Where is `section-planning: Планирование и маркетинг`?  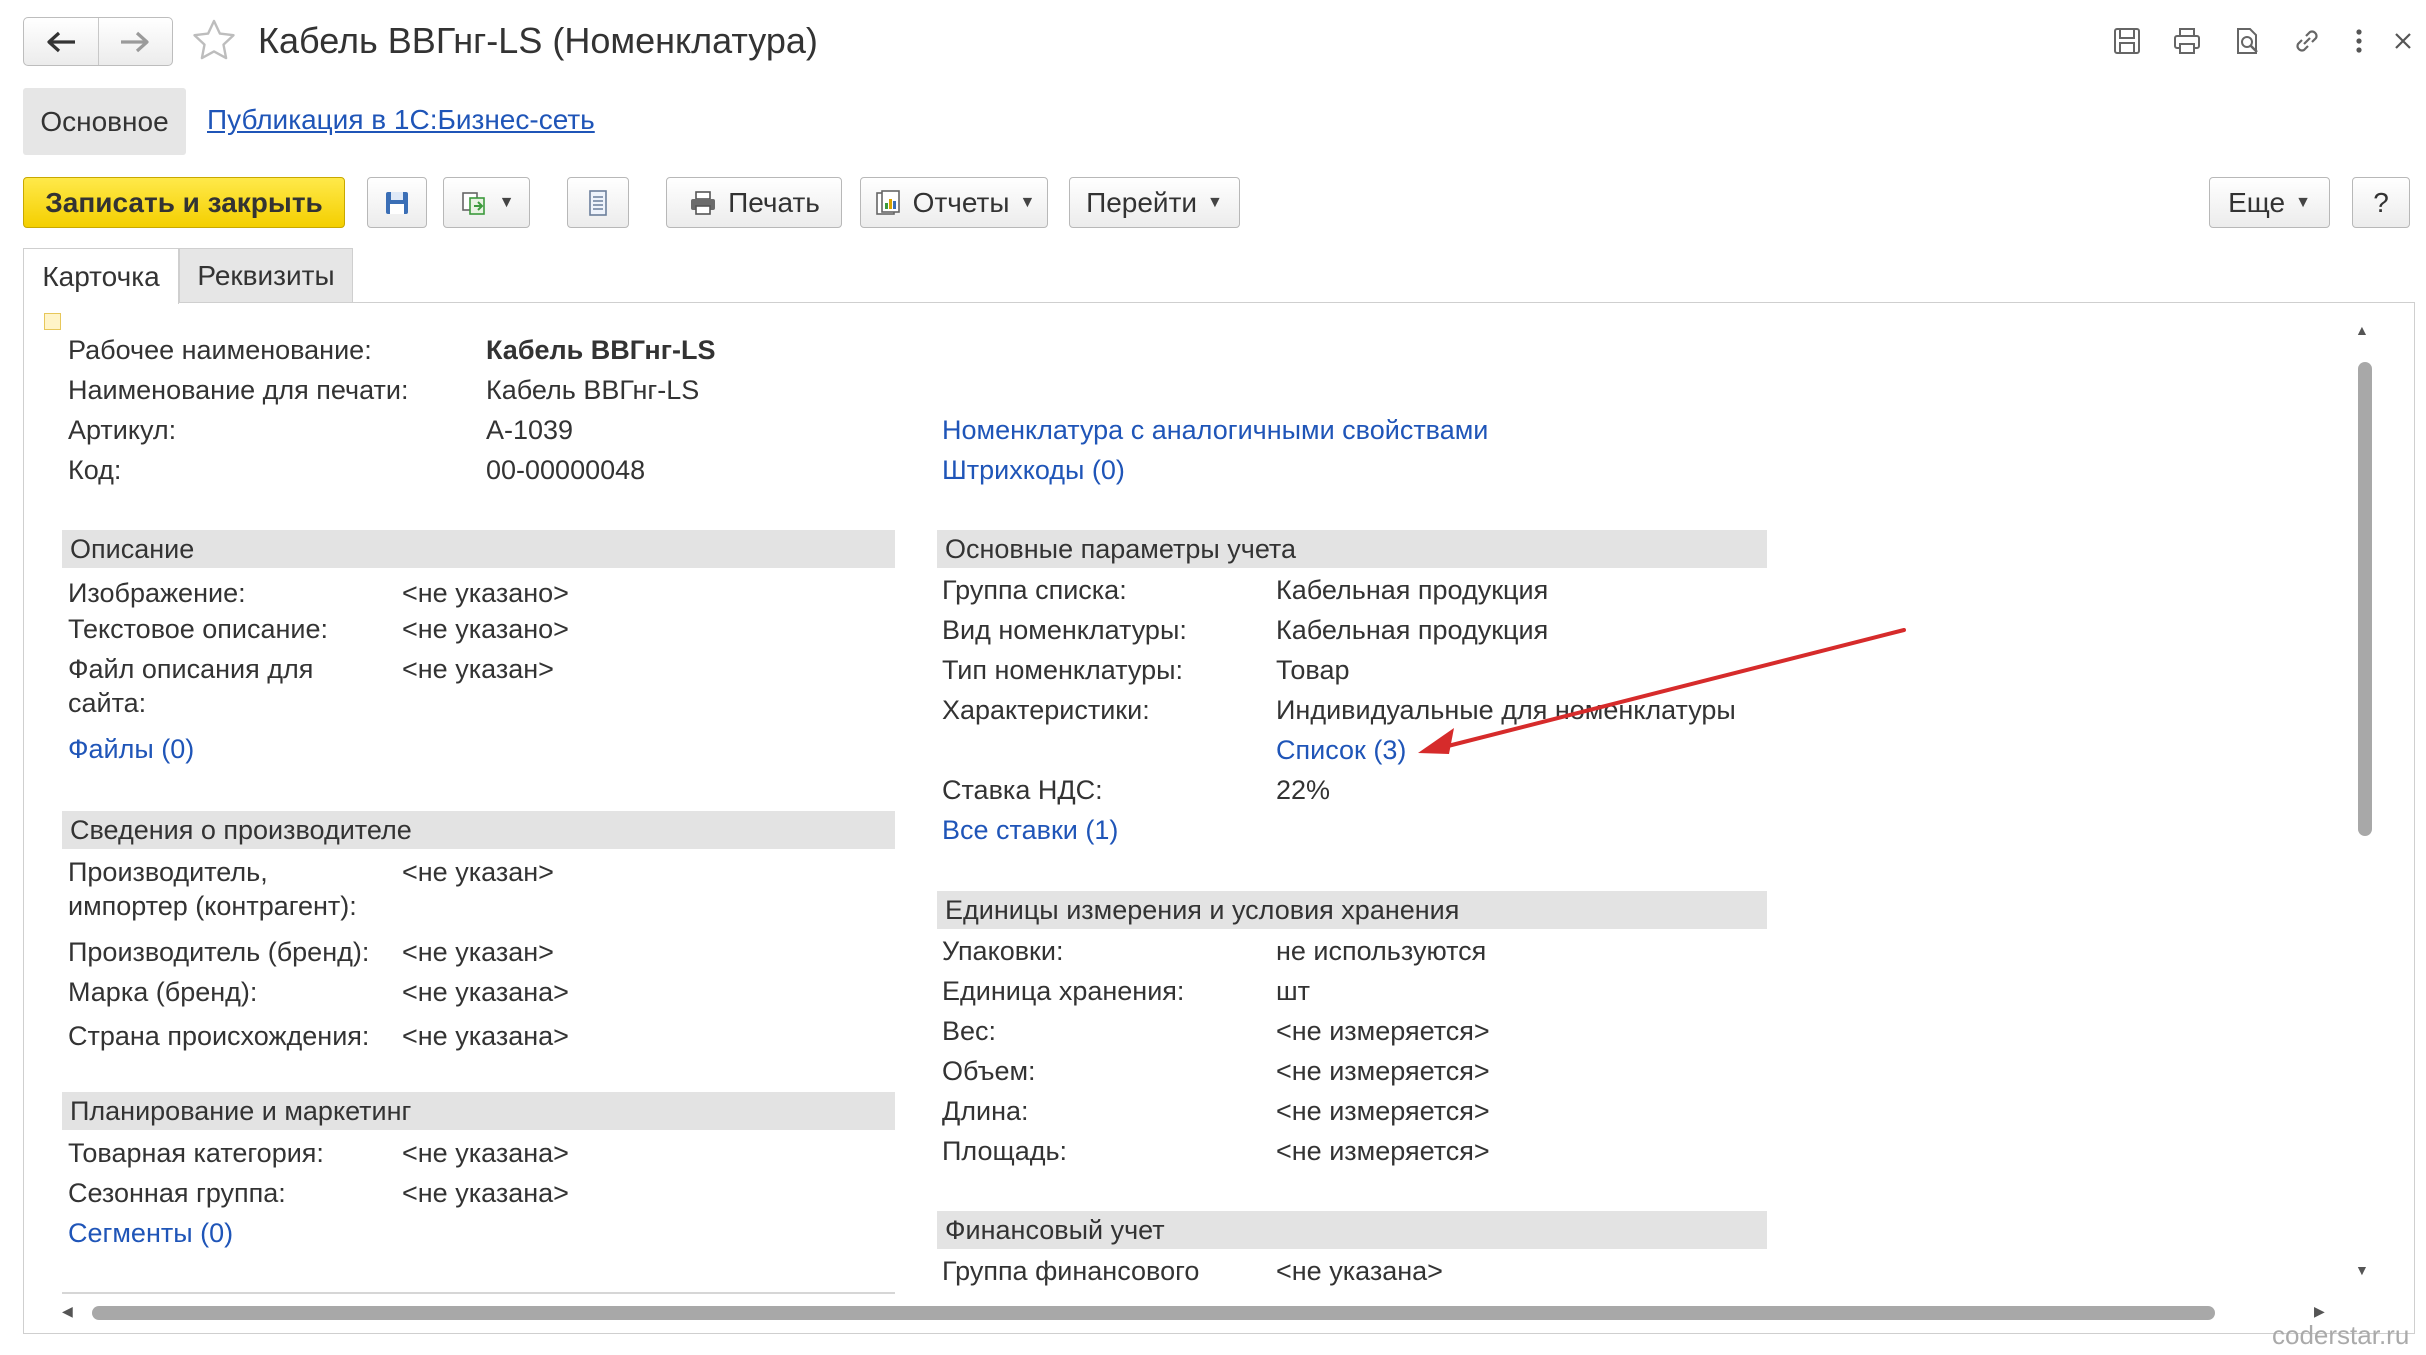
section-planning: Планирование и маркетинг is located at coordinates (478, 1111).